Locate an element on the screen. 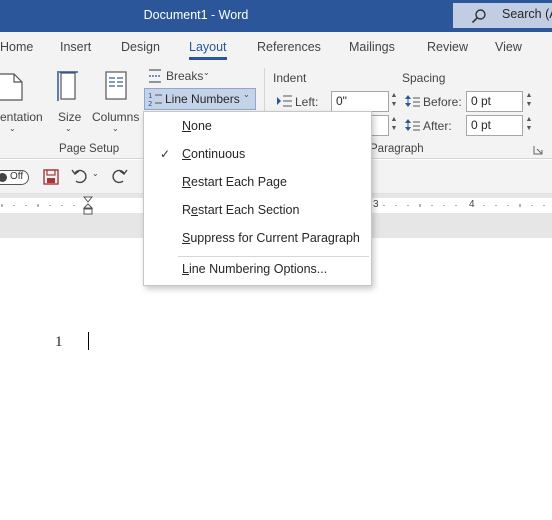 This screenshot has width=552, height=520. ruler-mark-4: 4 is located at coordinates (472, 204).